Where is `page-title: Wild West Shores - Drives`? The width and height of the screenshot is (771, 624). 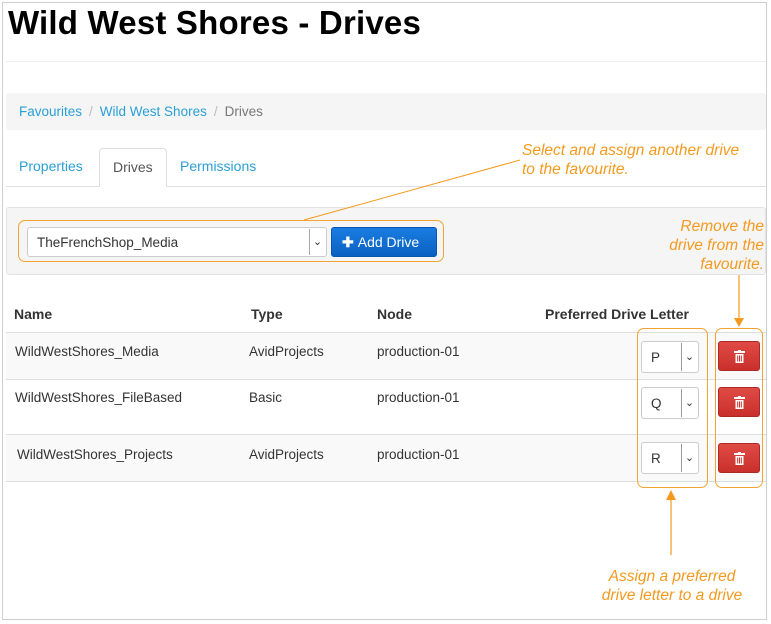
page-title: Wild West Shores - Drives is located at coordinates (215, 22).